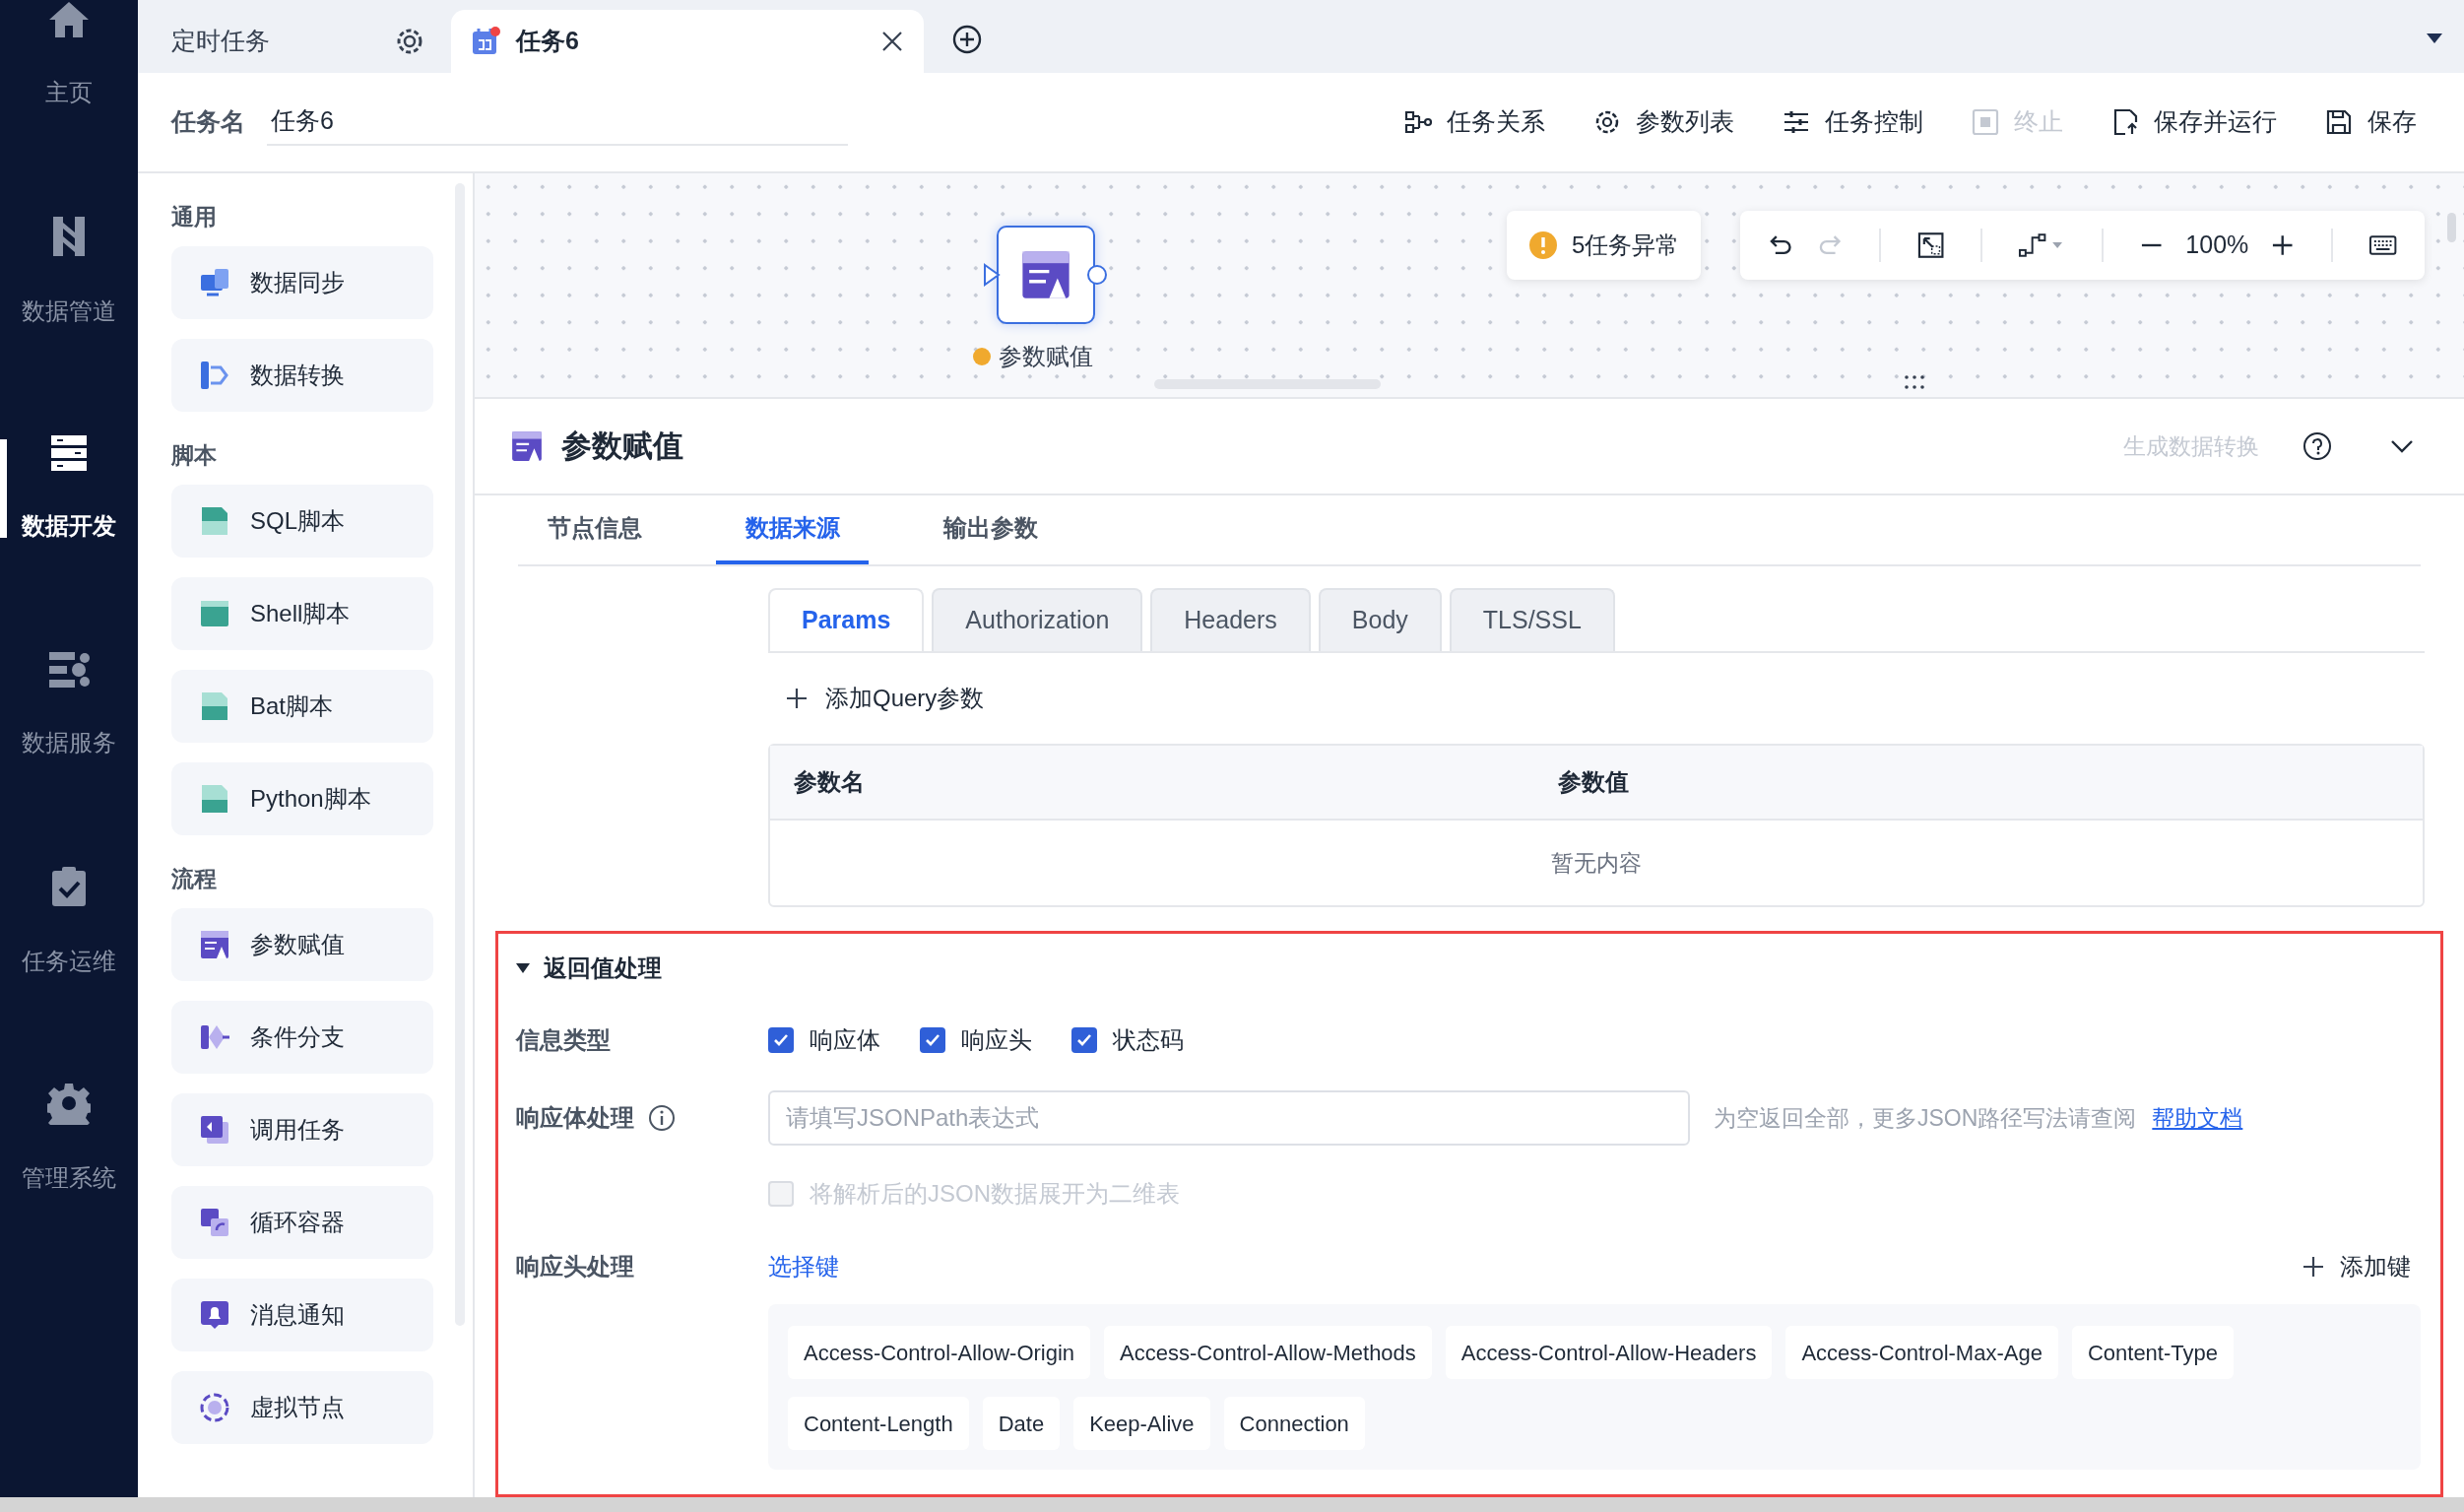  Describe the element at coordinates (845, 1040) in the screenshot. I see `checkbox-label: 响应体` at that location.